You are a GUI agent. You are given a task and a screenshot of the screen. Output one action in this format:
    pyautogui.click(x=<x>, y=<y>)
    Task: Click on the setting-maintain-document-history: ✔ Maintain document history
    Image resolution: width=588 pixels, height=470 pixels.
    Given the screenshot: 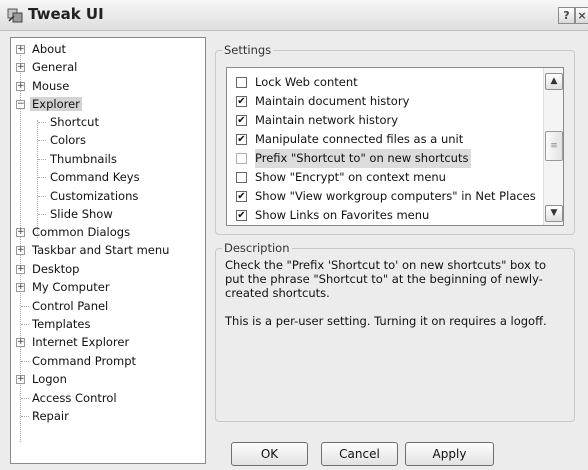 What is the action you would take?
    pyautogui.click(x=385, y=101)
    